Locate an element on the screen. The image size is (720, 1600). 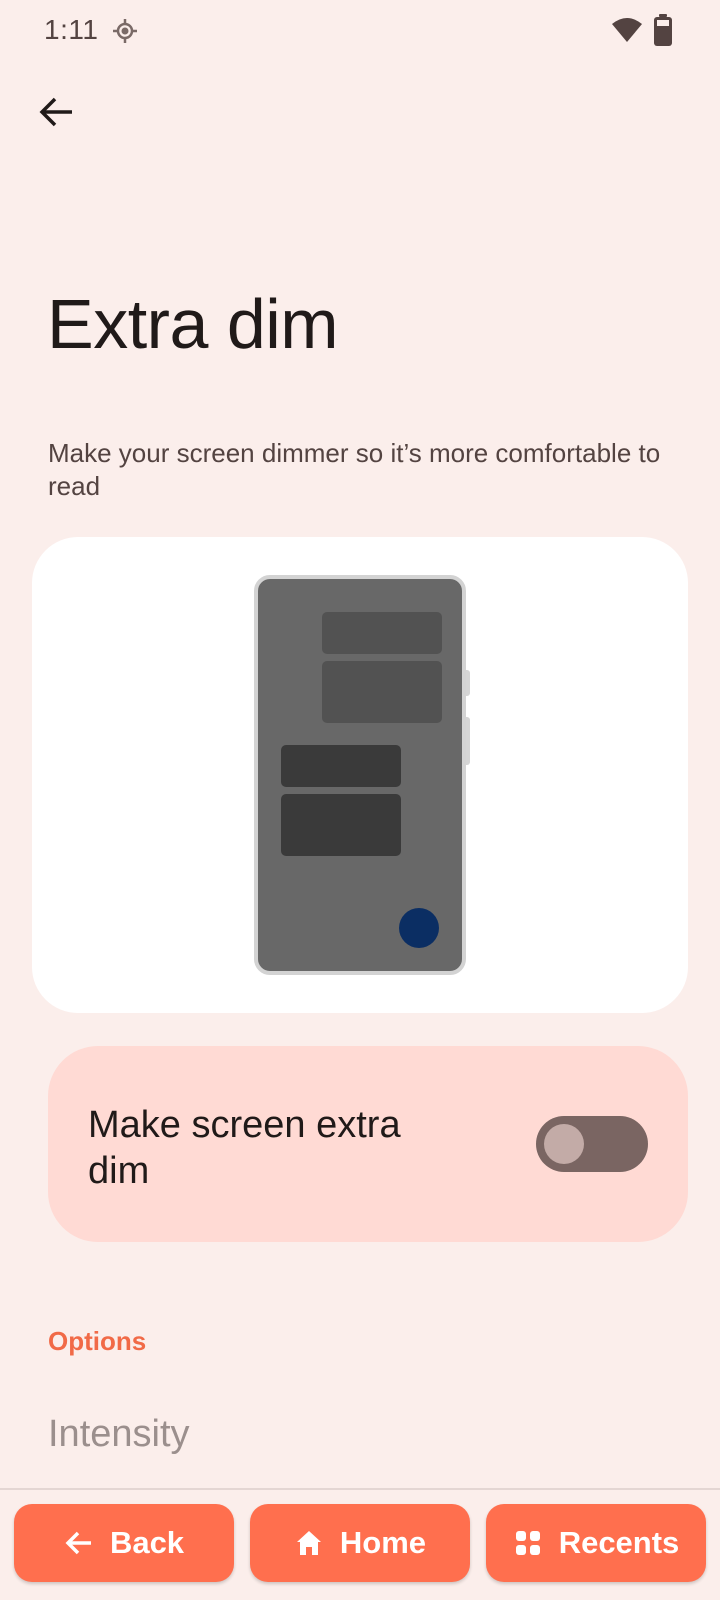
page-title: Extra dim is located at coordinates (193, 324).